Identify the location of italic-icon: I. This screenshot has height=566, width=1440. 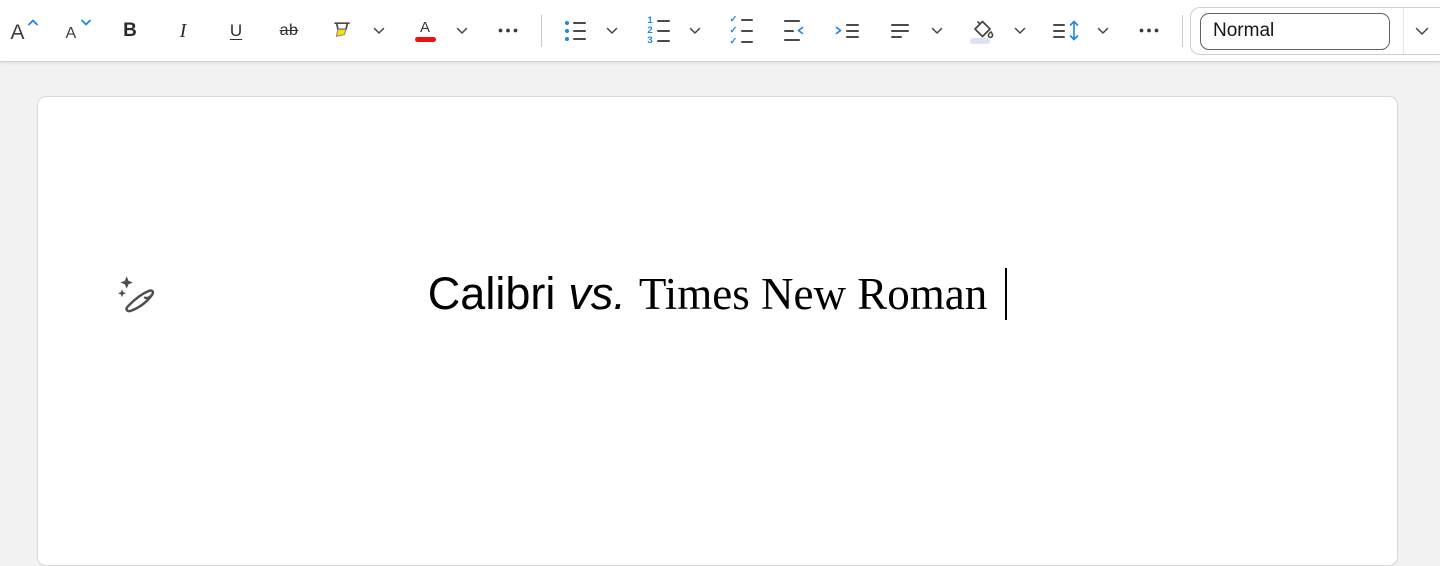
(183, 30).